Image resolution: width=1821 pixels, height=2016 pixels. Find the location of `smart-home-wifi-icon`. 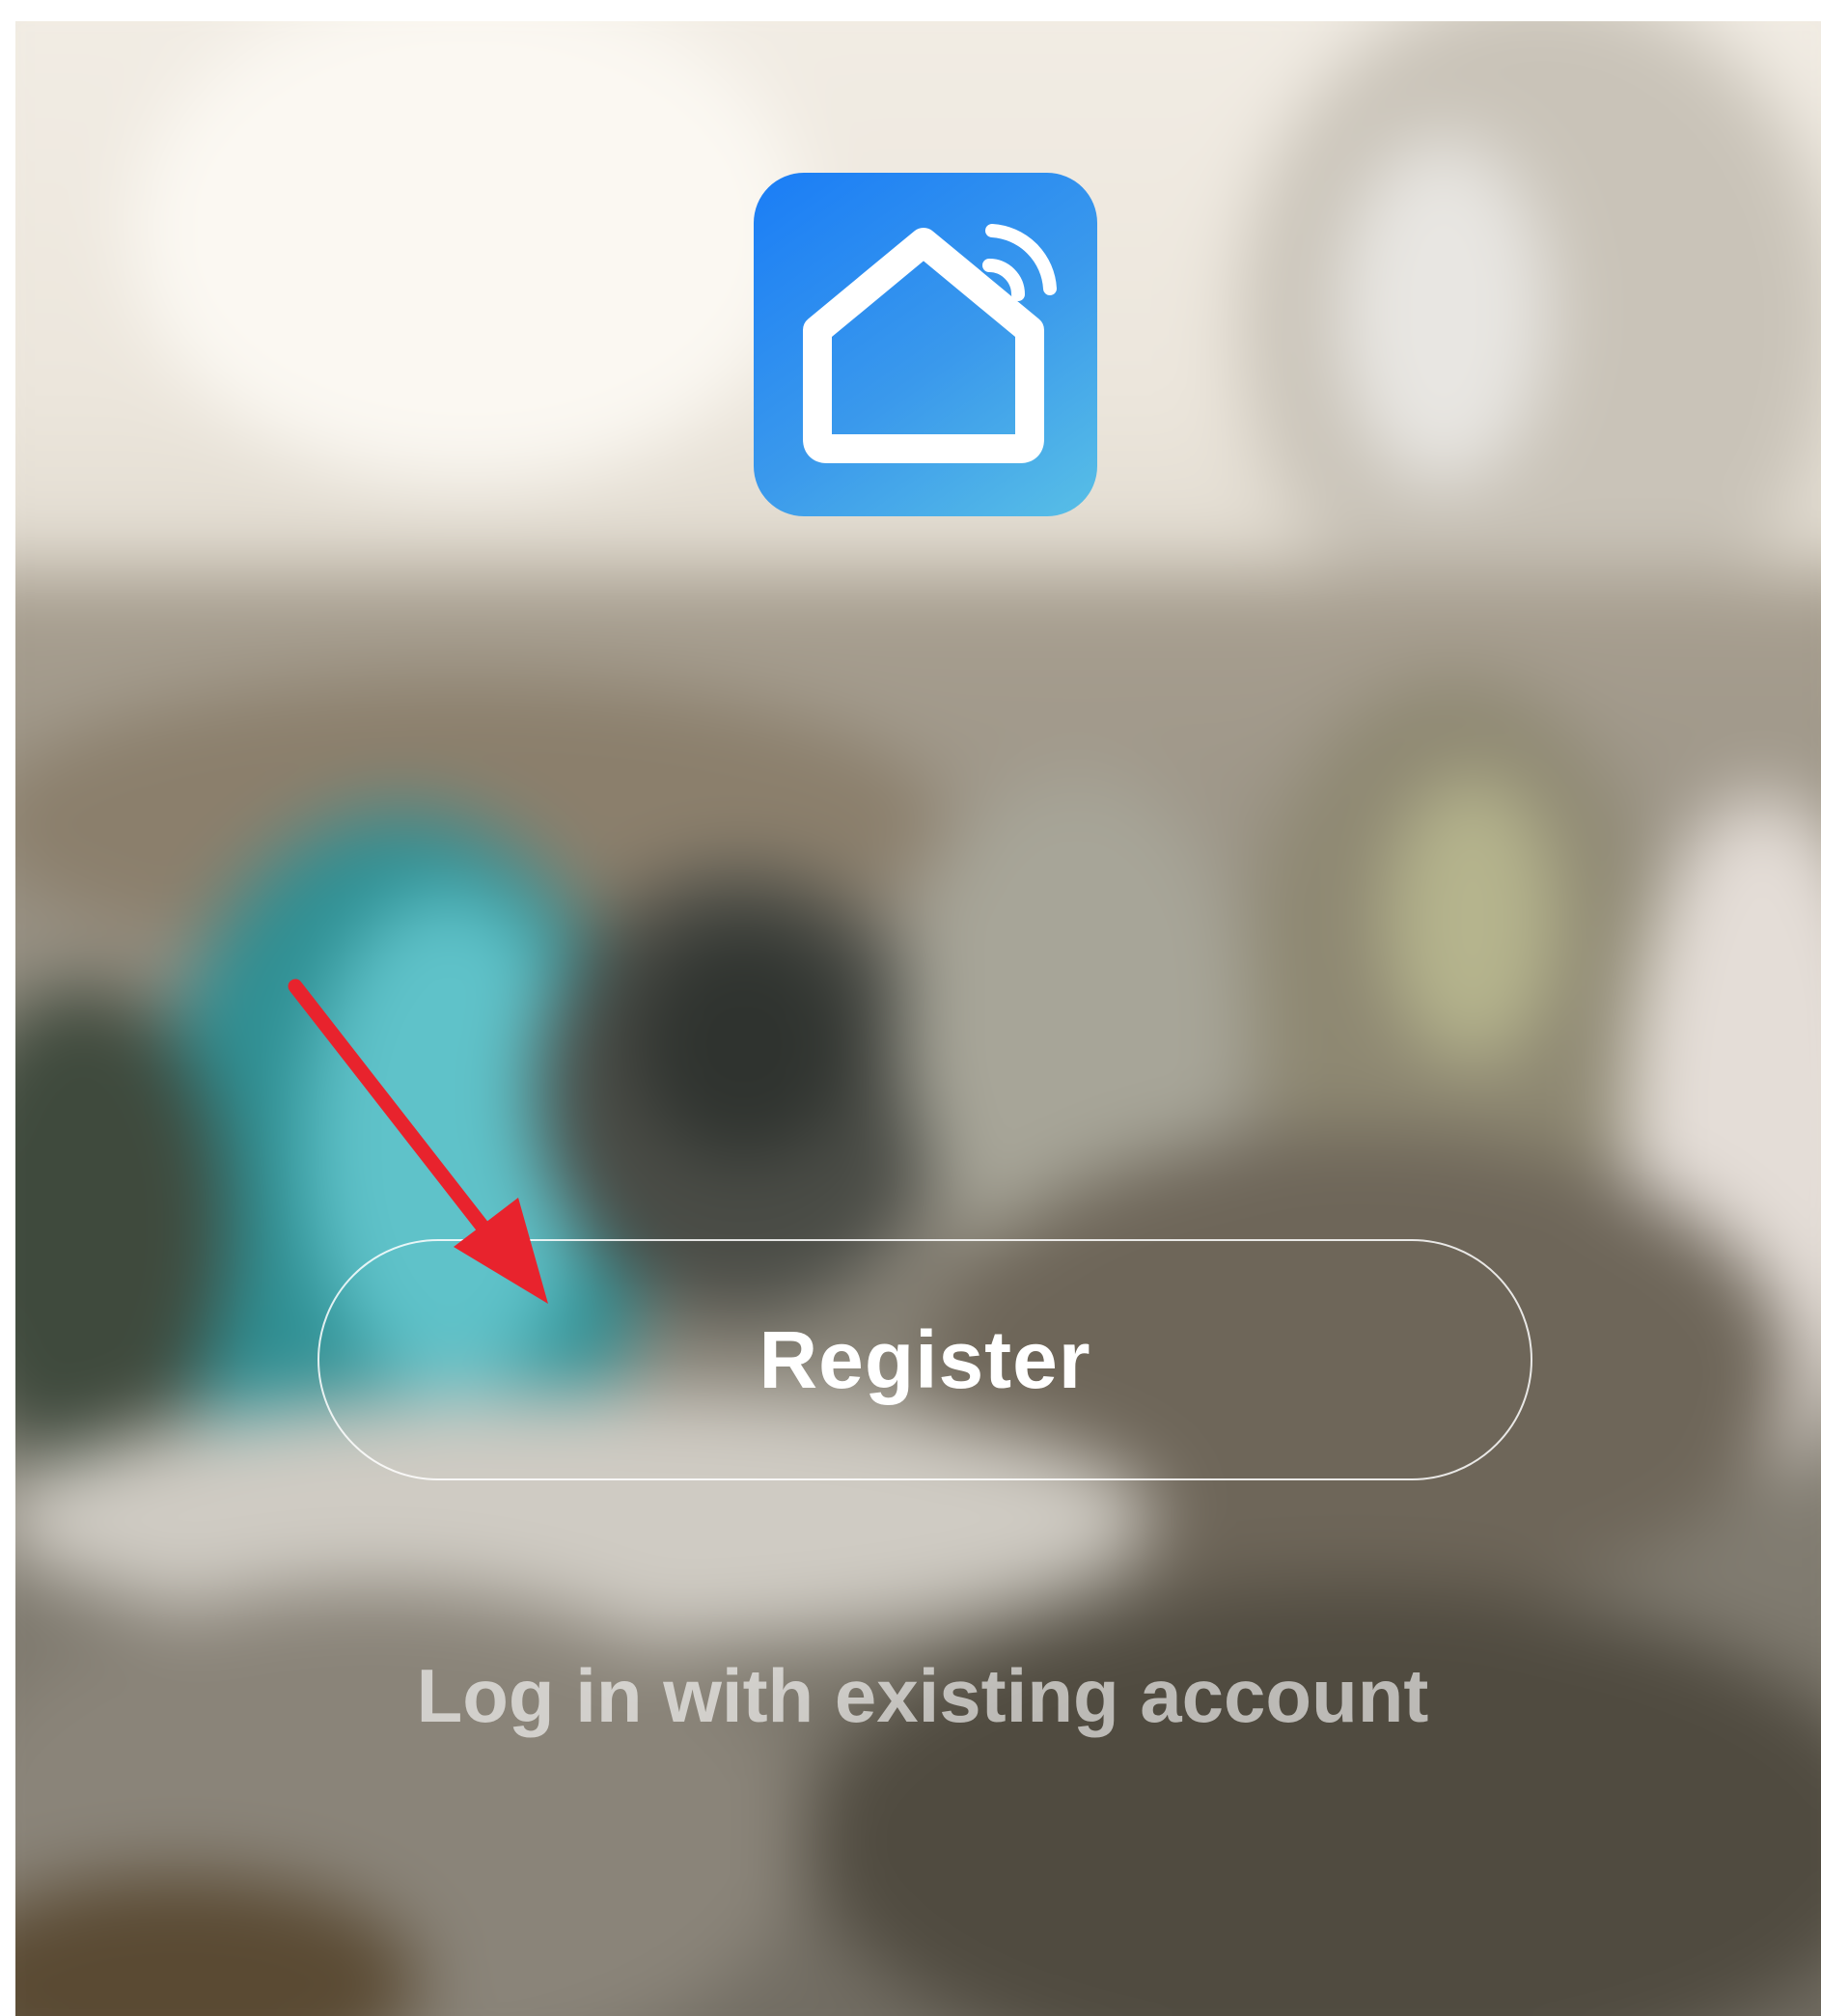

smart-home-wifi-icon is located at coordinates (930, 343).